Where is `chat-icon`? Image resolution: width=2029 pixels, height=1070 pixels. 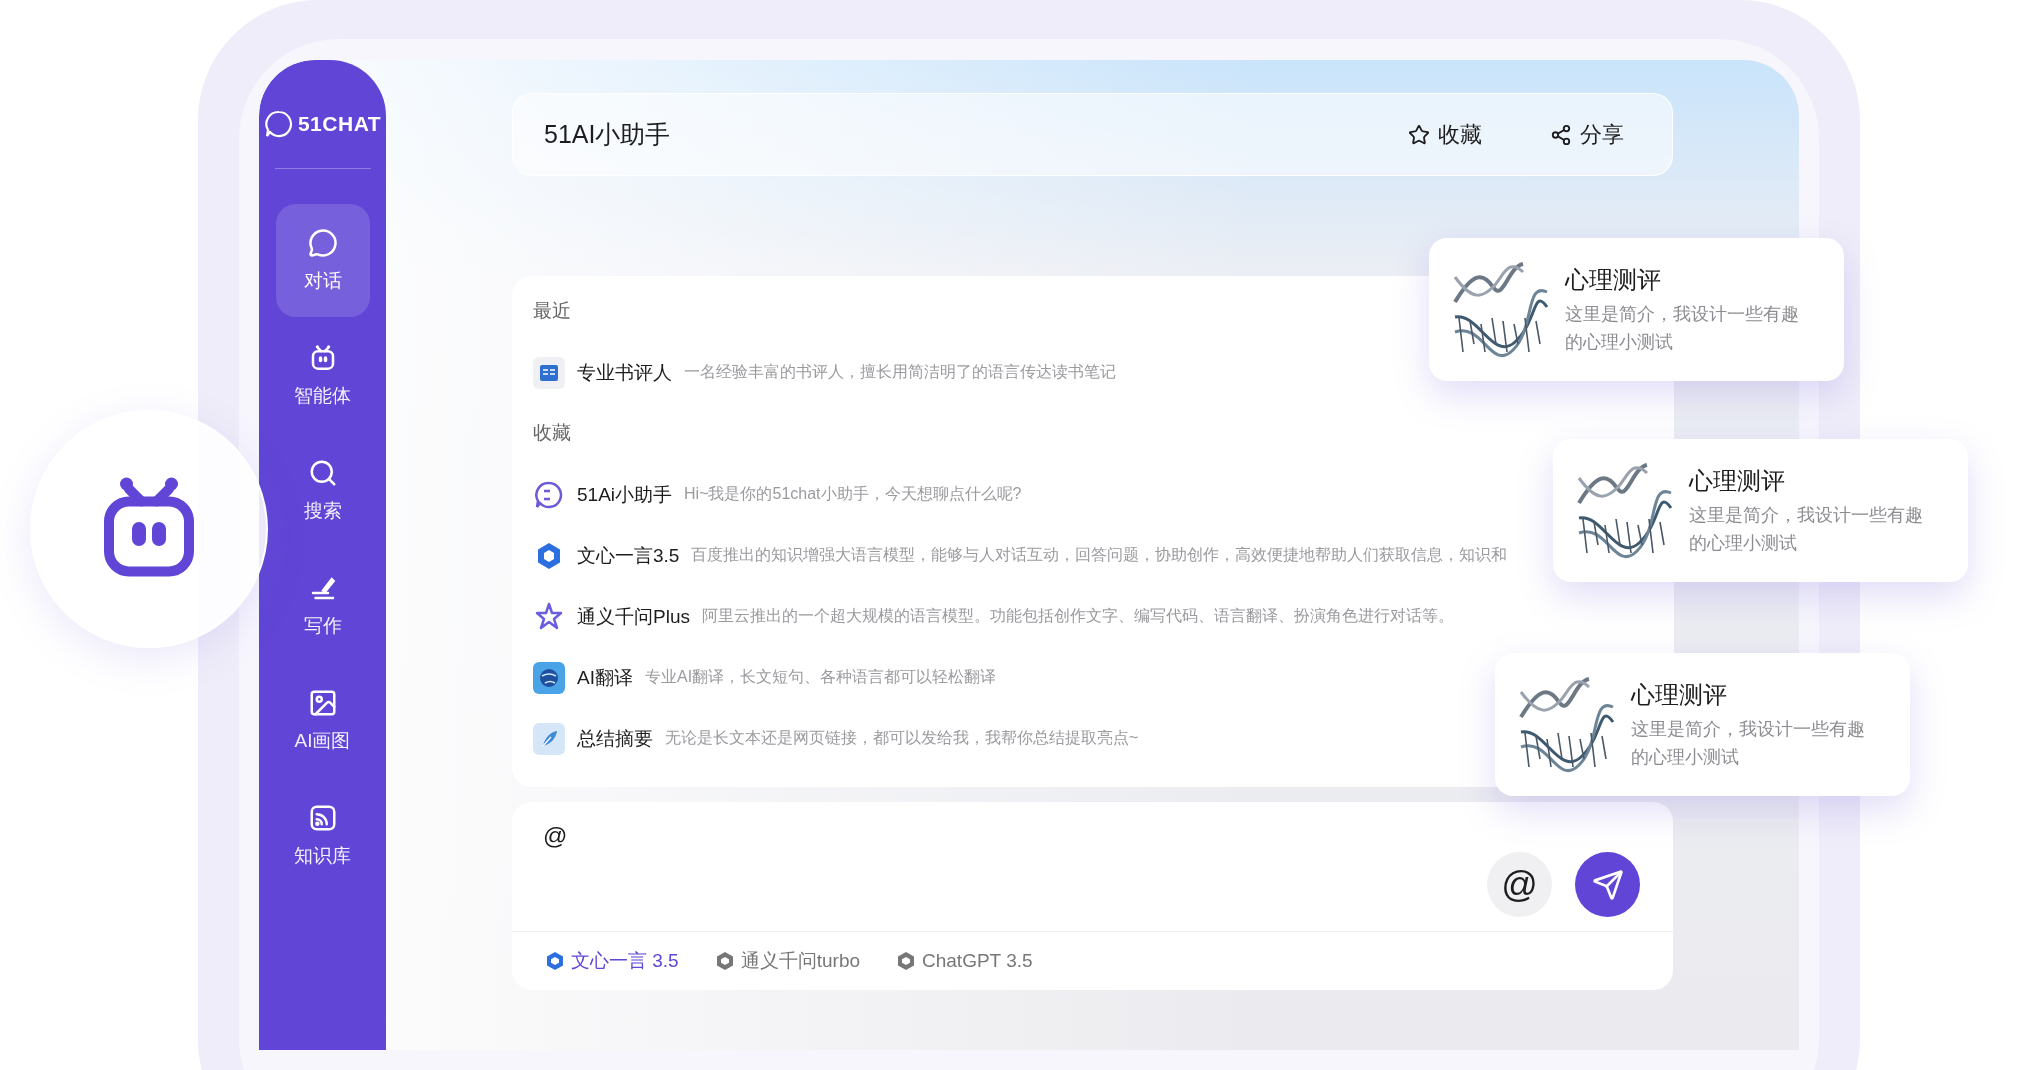
chat-icon is located at coordinates (322, 242).